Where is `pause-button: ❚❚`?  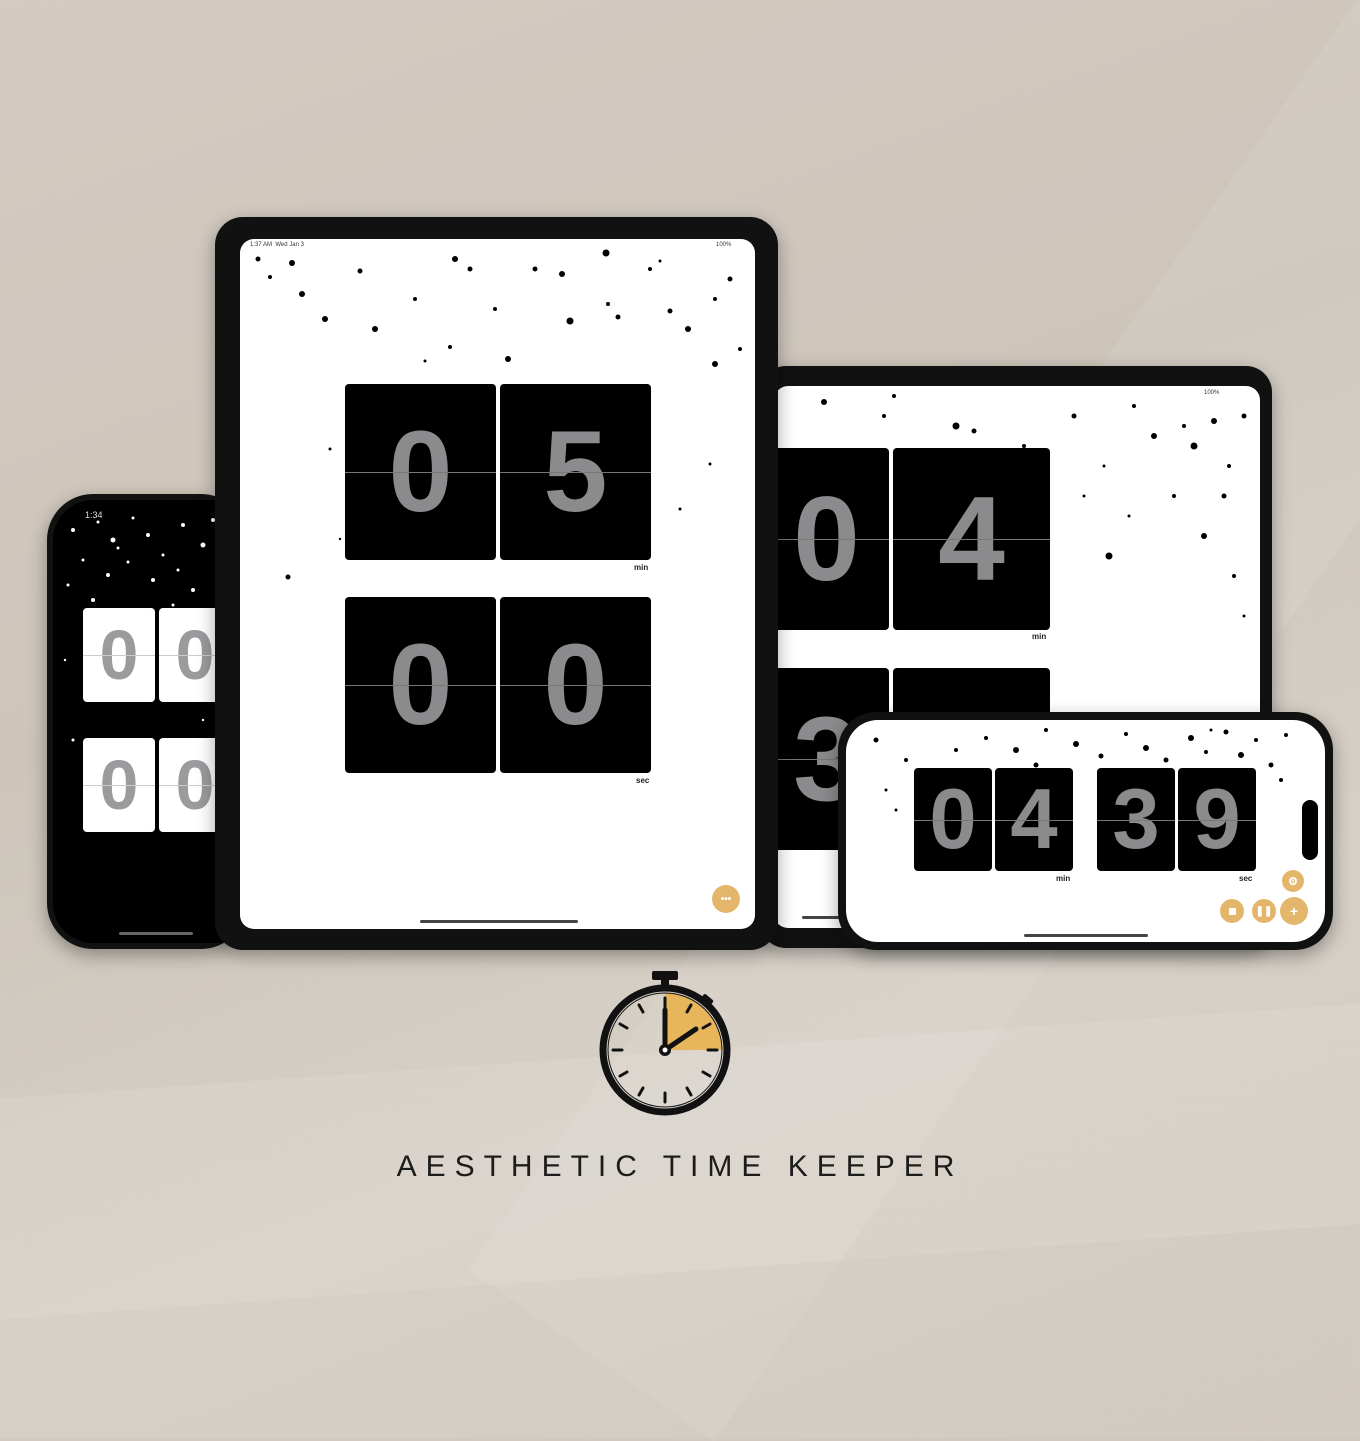 pause-button: ❚❚ is located at coordinates (1264, 911).